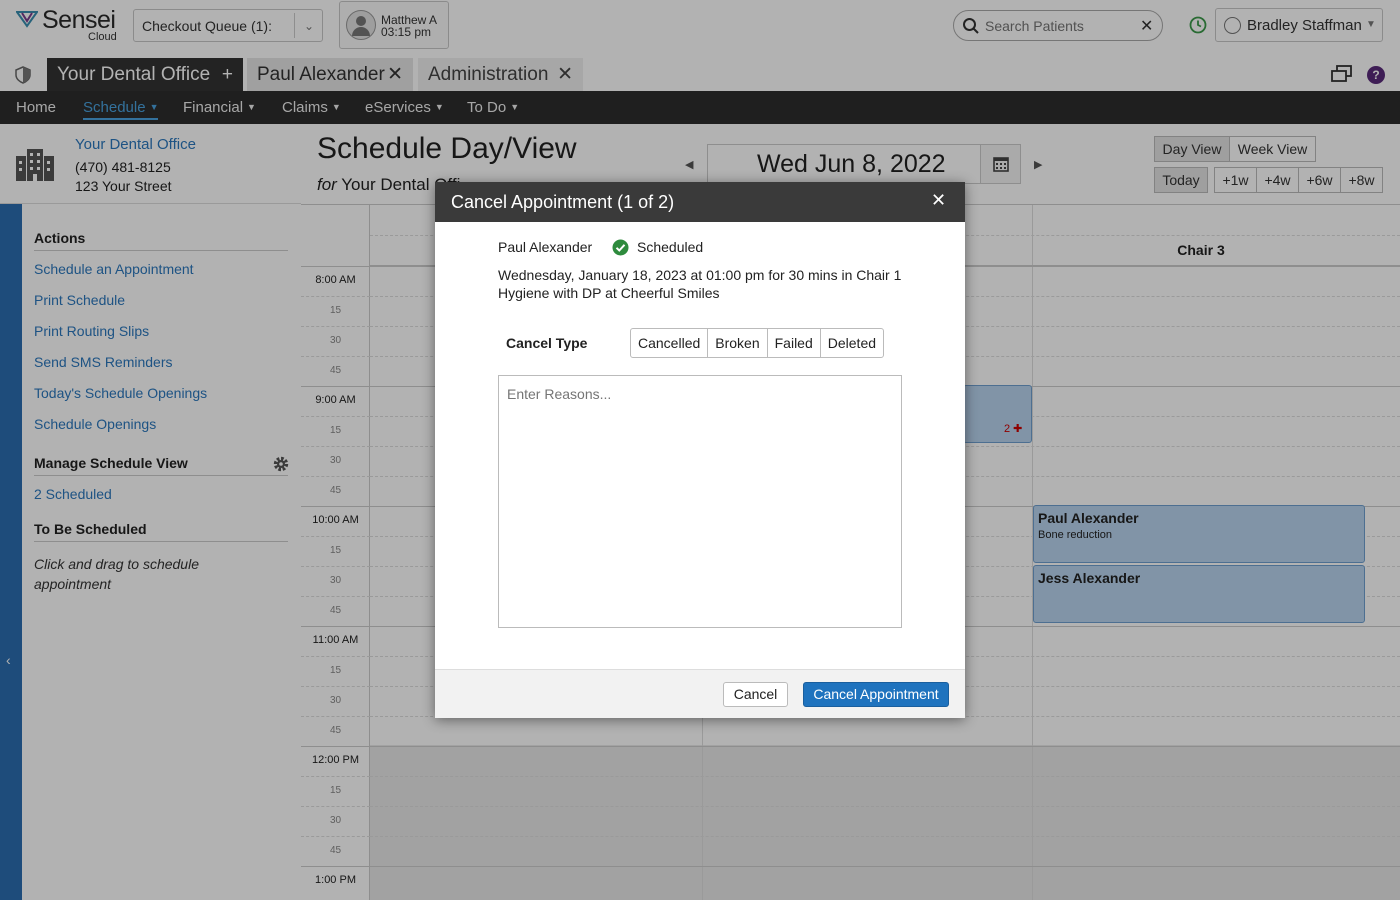  I want to click on appointment-status: Scheduled, so click(670, 247).